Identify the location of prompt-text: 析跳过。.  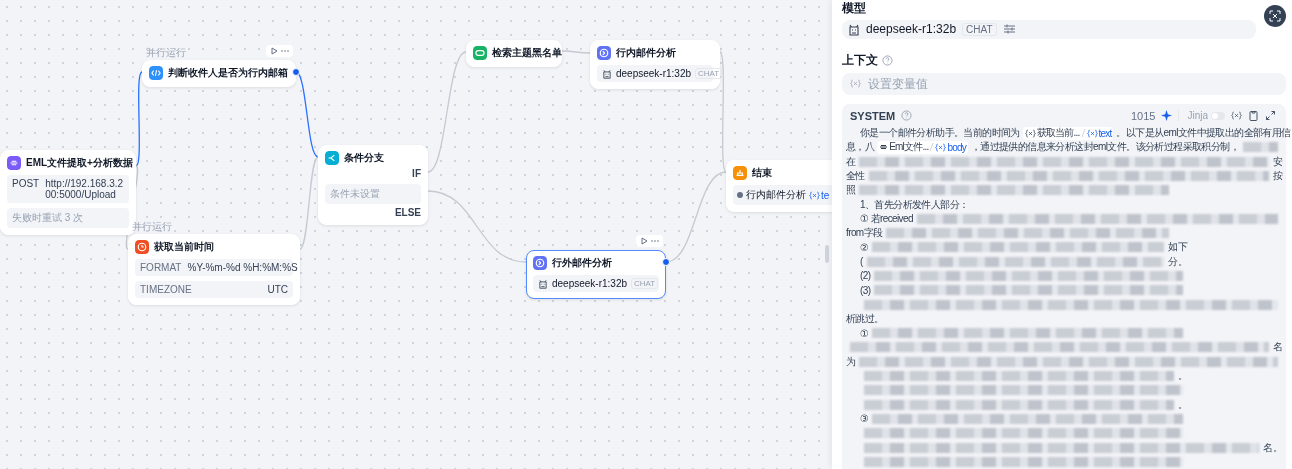
(865, 318).